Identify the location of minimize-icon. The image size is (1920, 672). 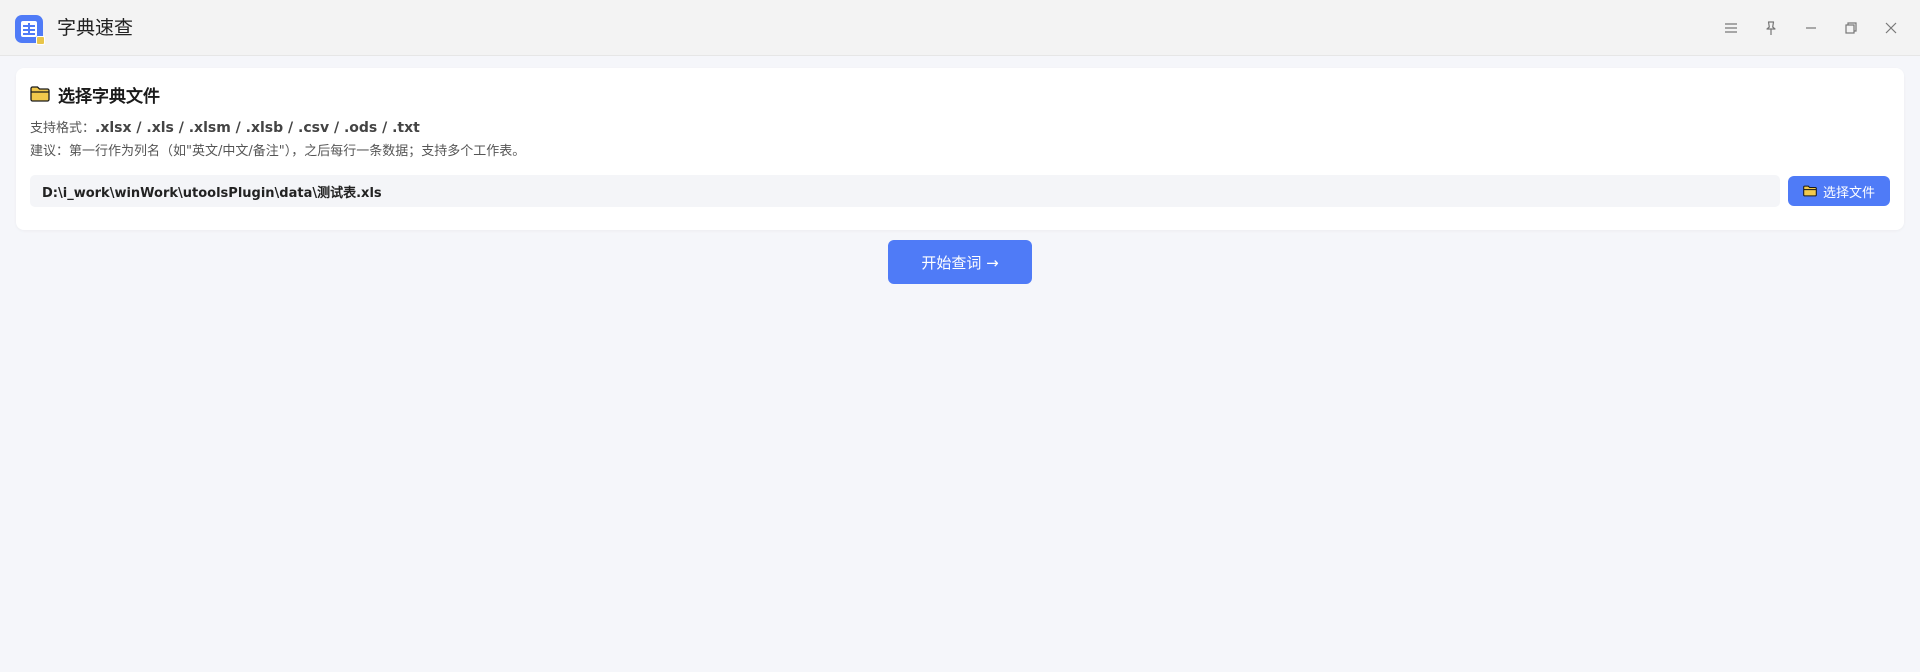
(1811, 28).